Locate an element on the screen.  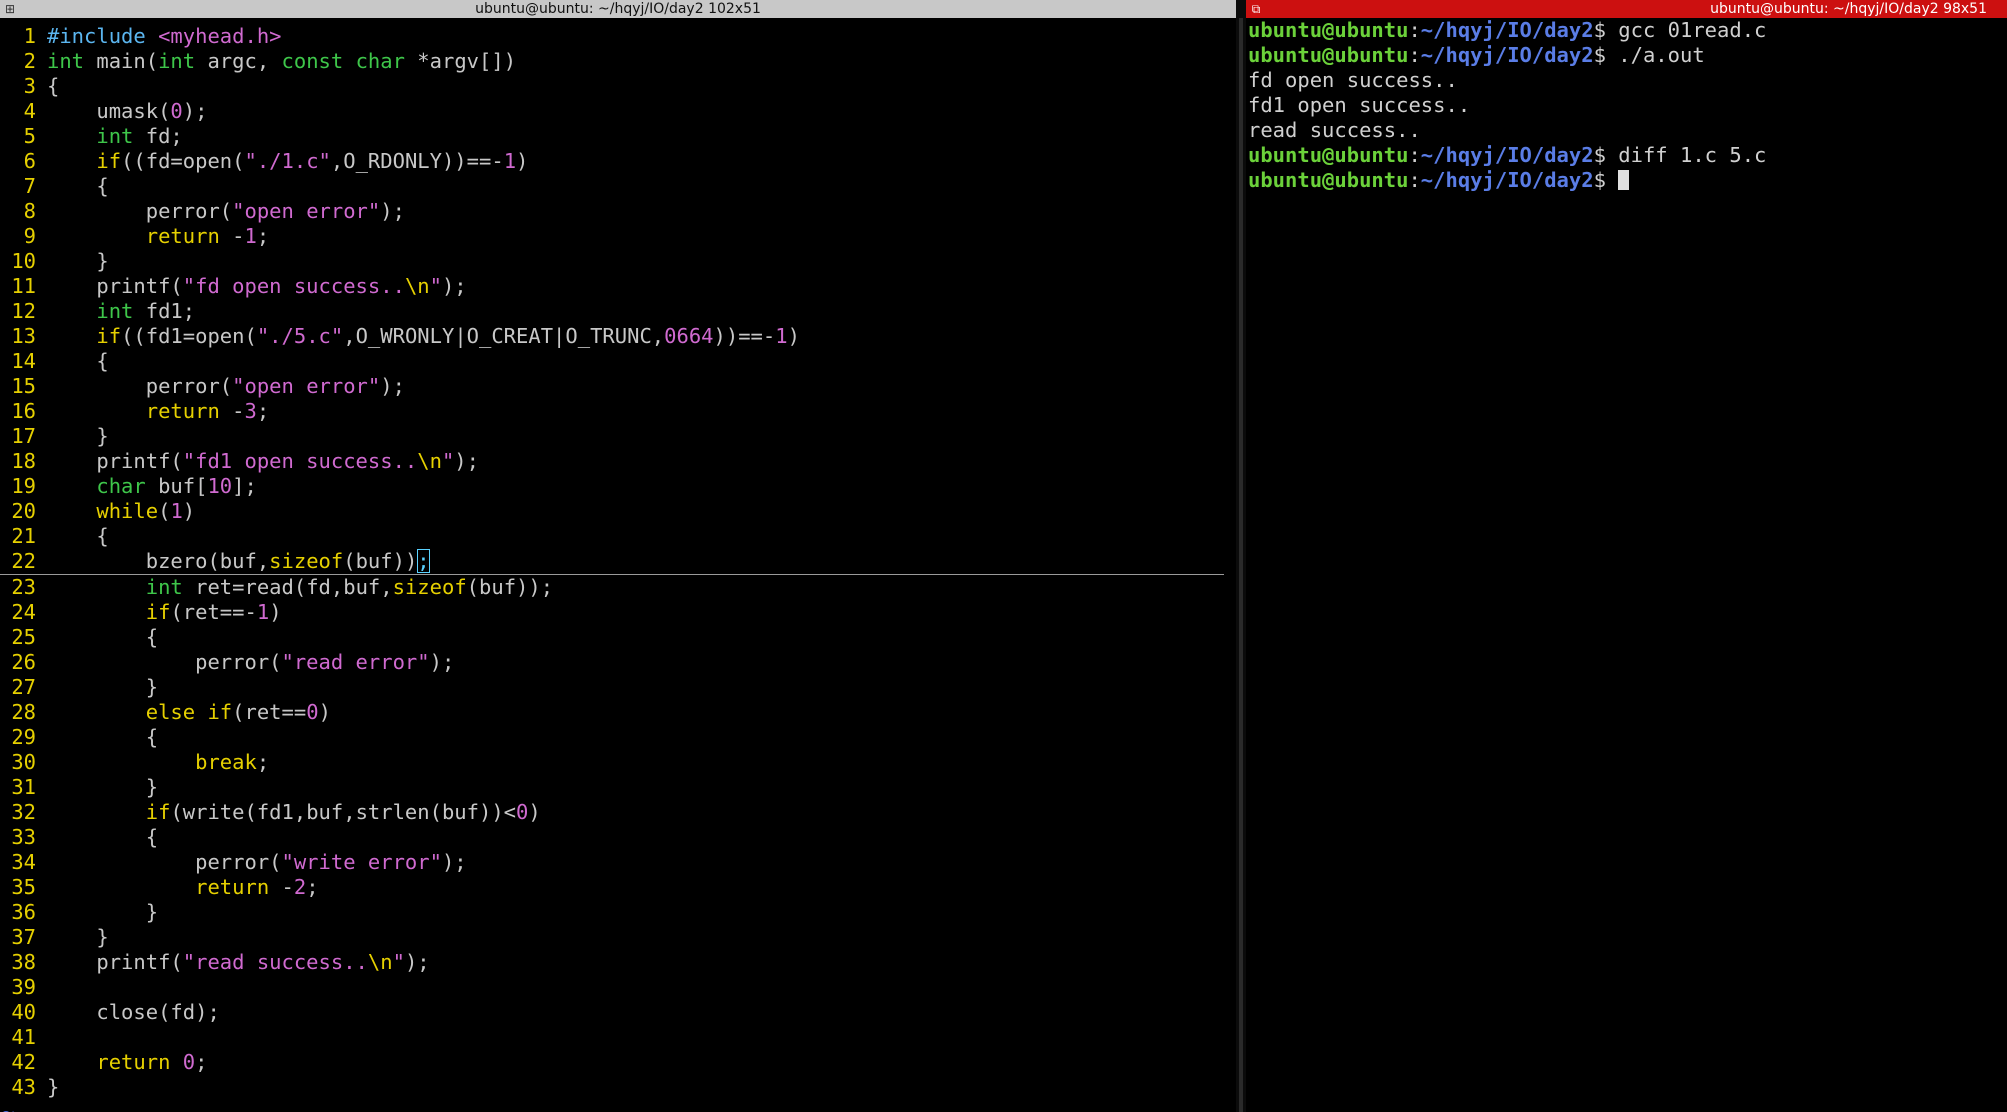
code-line: 14 { is located at coordinates (618, 361).